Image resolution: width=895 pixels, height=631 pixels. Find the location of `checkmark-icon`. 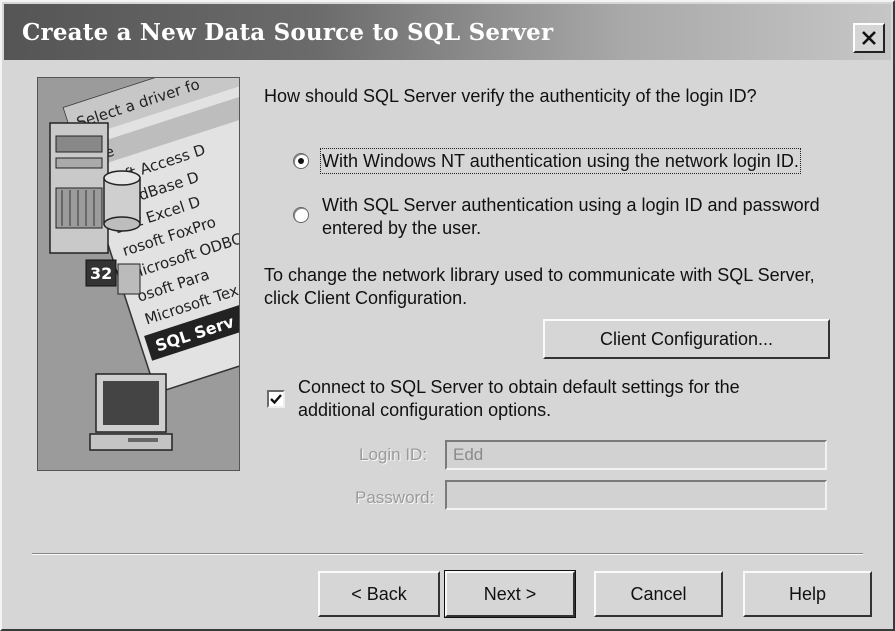

checkmark-icon is located at coordinates (276, 399).